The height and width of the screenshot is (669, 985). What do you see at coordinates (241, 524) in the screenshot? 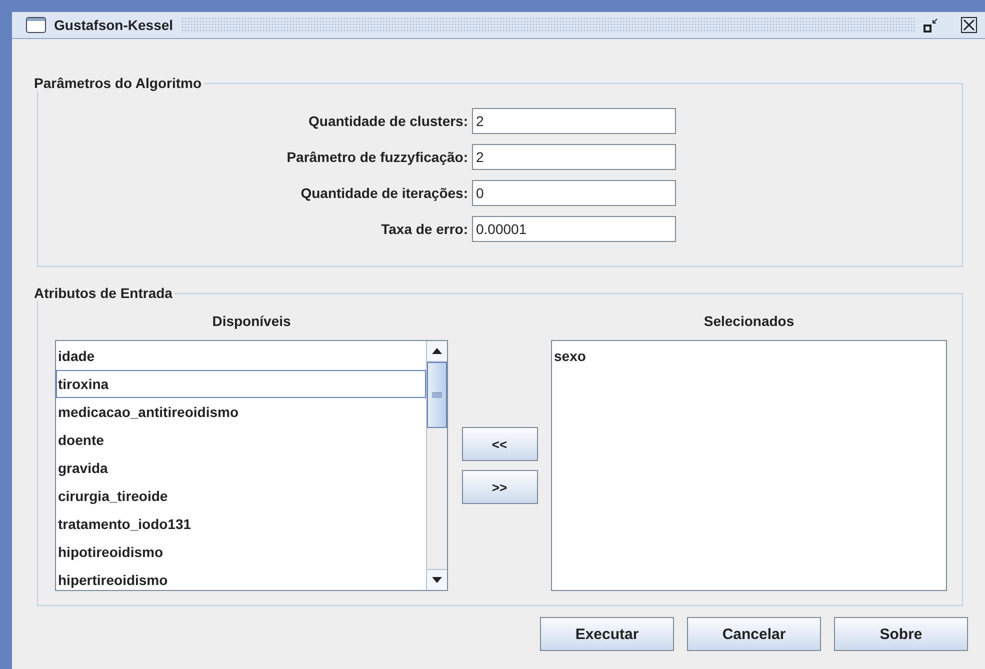
I see `list-item: tratamento_iodo131` at bounding box center [241, 524].